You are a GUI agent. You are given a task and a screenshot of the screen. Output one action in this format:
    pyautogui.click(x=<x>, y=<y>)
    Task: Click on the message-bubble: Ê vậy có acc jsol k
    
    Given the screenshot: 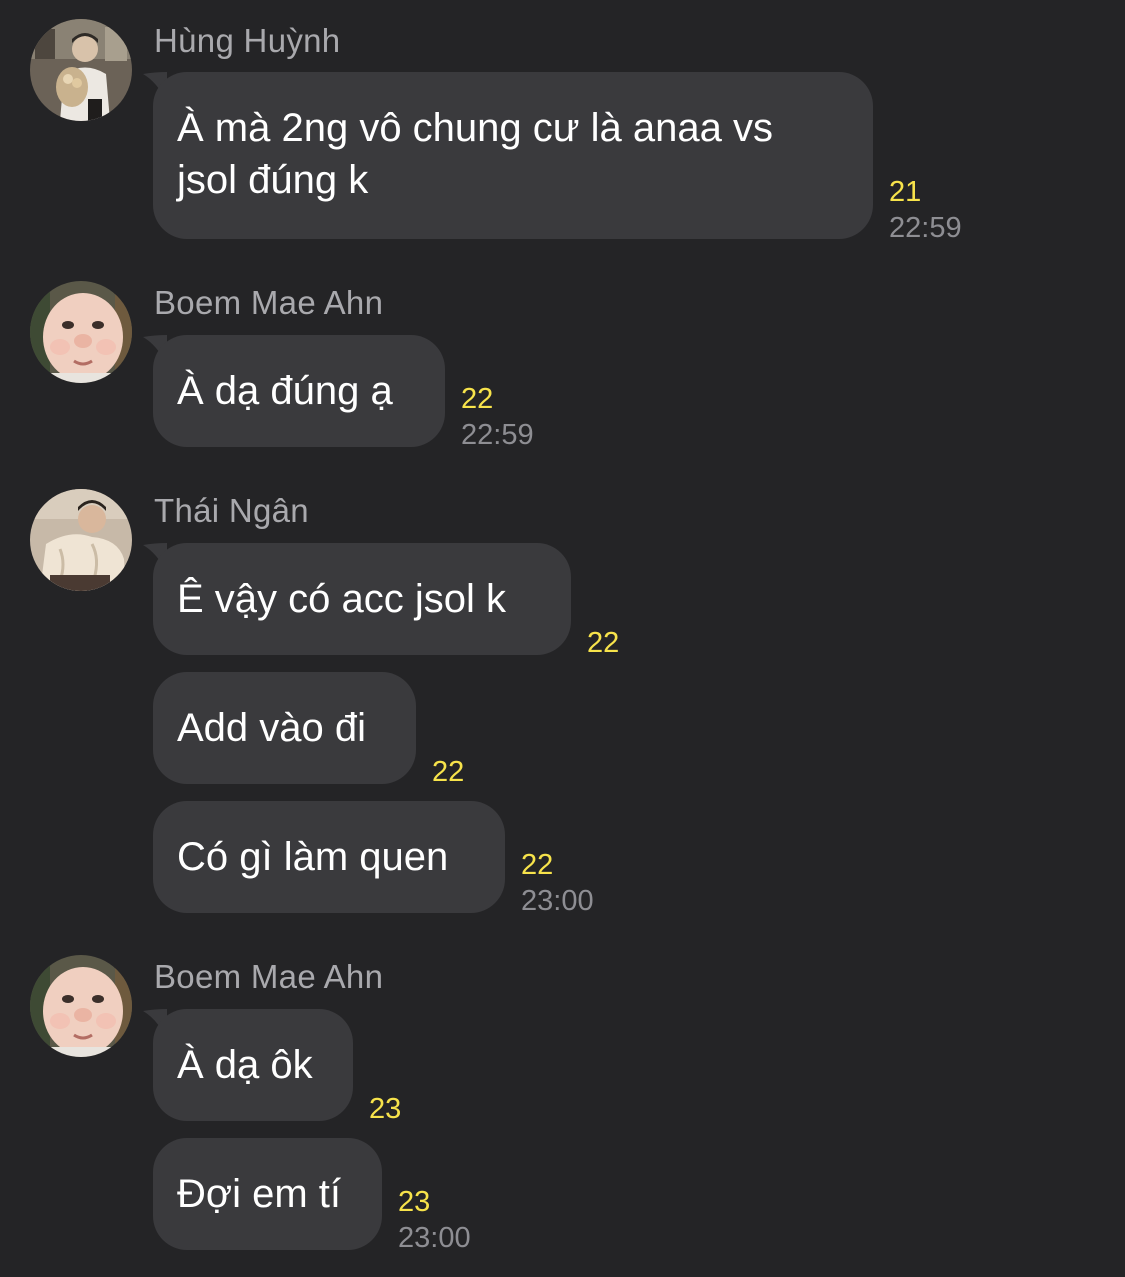 What is the action you would take?
    pyautogui.click(x=362, y=599)
    